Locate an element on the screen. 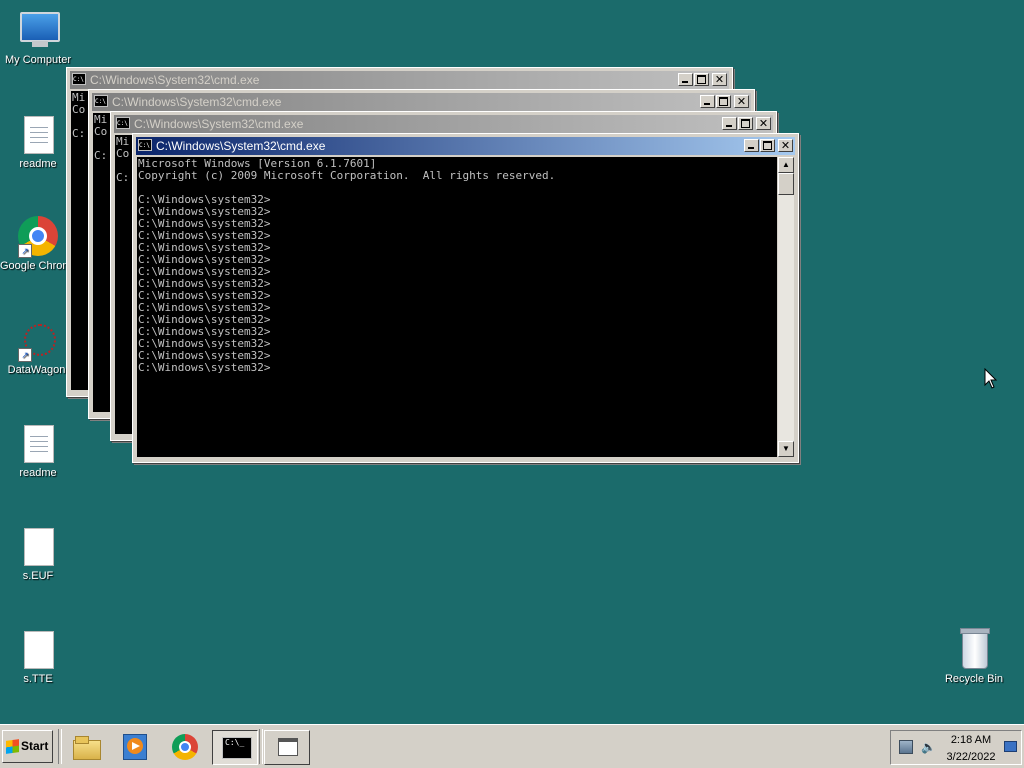  desktop-icon-label: My Computer is located at coordinates (38, 60).